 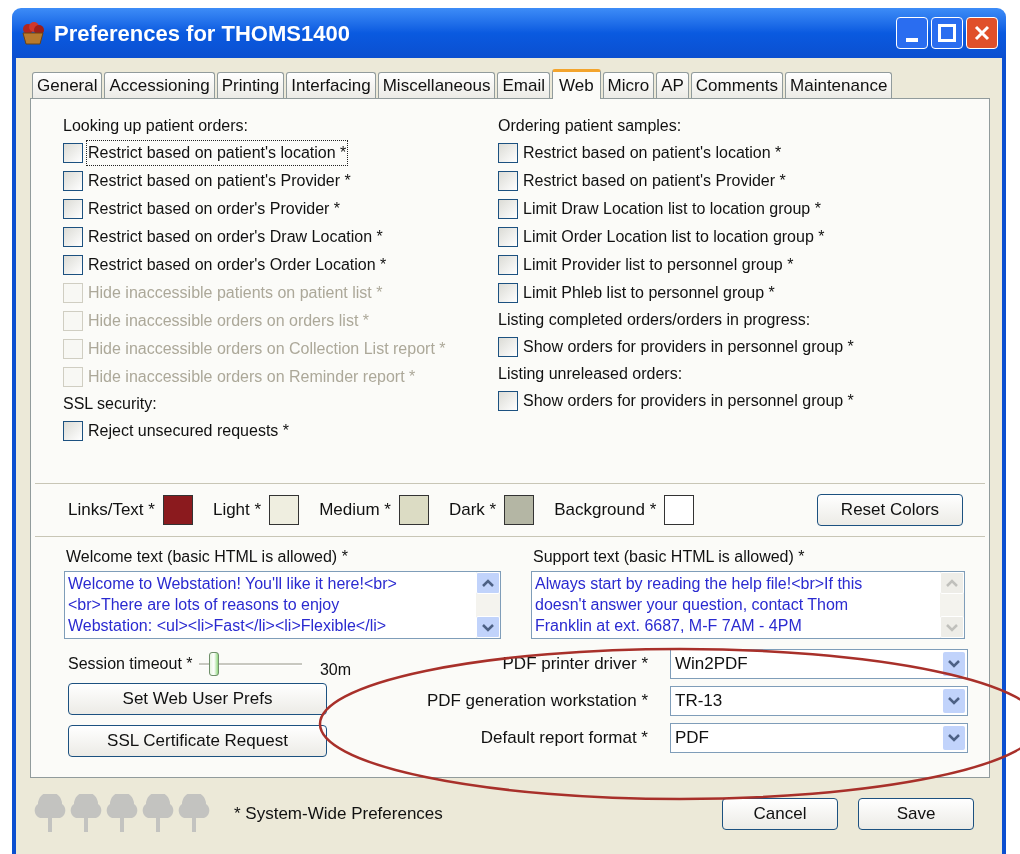 What do you see at coordinates (472, 510) in the screenshot?
I see `color-label: Dark *` at bounding box center [472, 510].